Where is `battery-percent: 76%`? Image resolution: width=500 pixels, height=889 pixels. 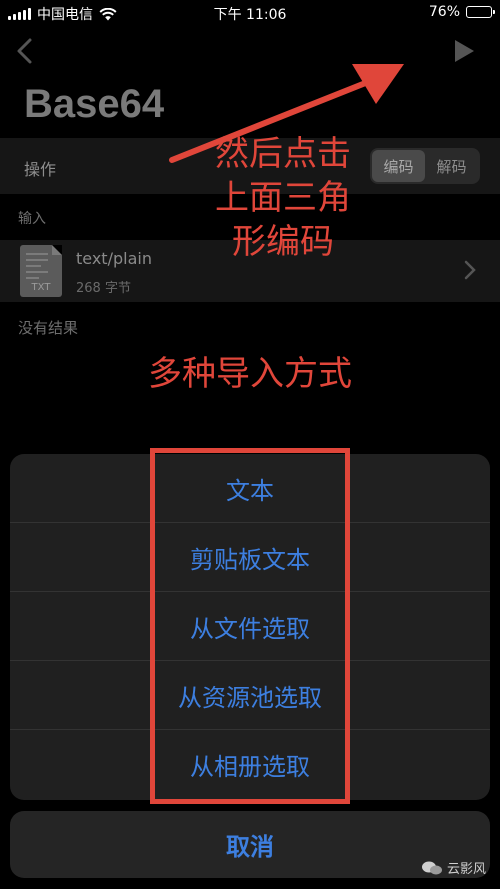
battery-percent: 76% is located at coordinates (444, 12).